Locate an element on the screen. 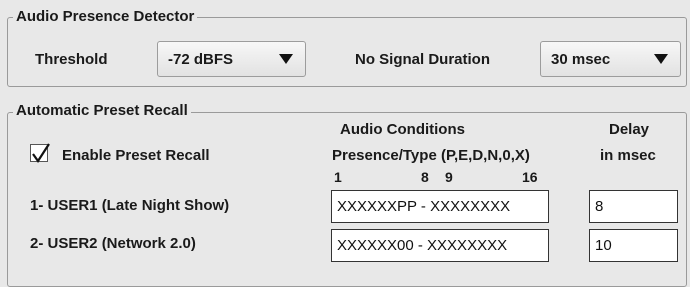 Image resolution: width=690 pixels, height=287 pixels. threshold-label: Threshold is located at coordinates (71, 59).